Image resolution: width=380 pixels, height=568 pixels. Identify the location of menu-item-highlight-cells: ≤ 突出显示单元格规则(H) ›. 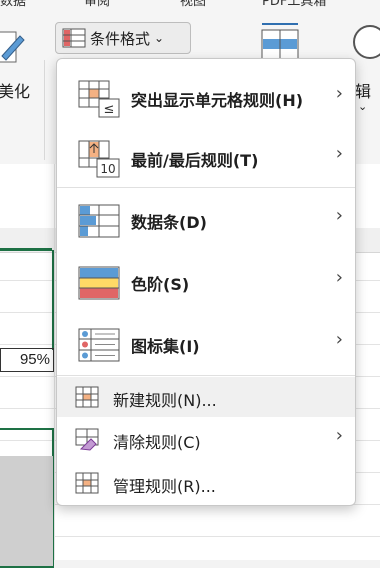
(206, 99).